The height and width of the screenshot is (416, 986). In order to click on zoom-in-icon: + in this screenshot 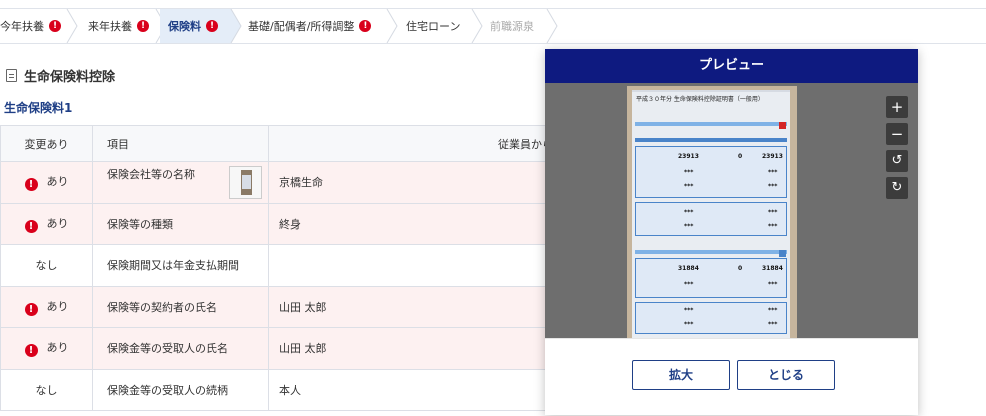, I will do `click(897, 107)`.